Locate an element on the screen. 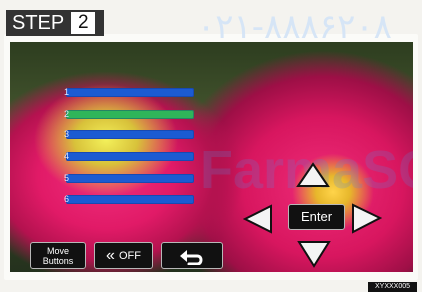 The height and width of the screenshot is (292, 422). down-arrow-button is located at coordinates (314, 256).